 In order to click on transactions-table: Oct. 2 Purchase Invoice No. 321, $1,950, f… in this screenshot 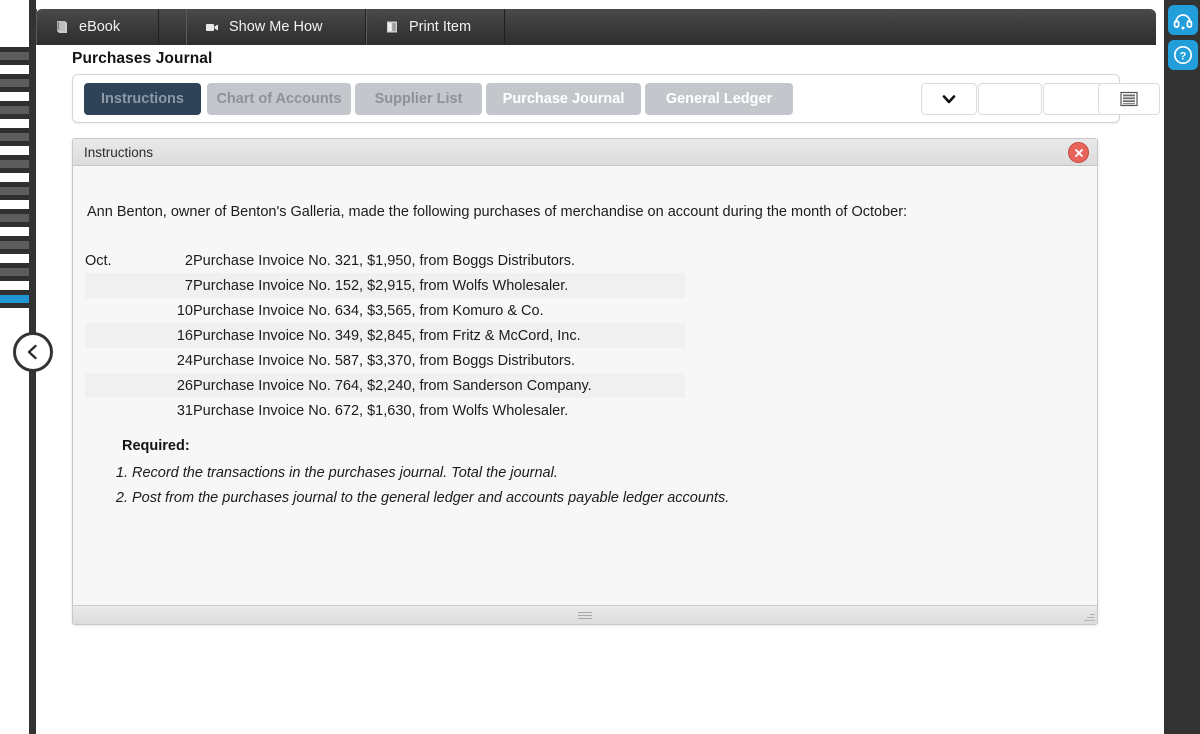, I will do `click(385, 335)`.